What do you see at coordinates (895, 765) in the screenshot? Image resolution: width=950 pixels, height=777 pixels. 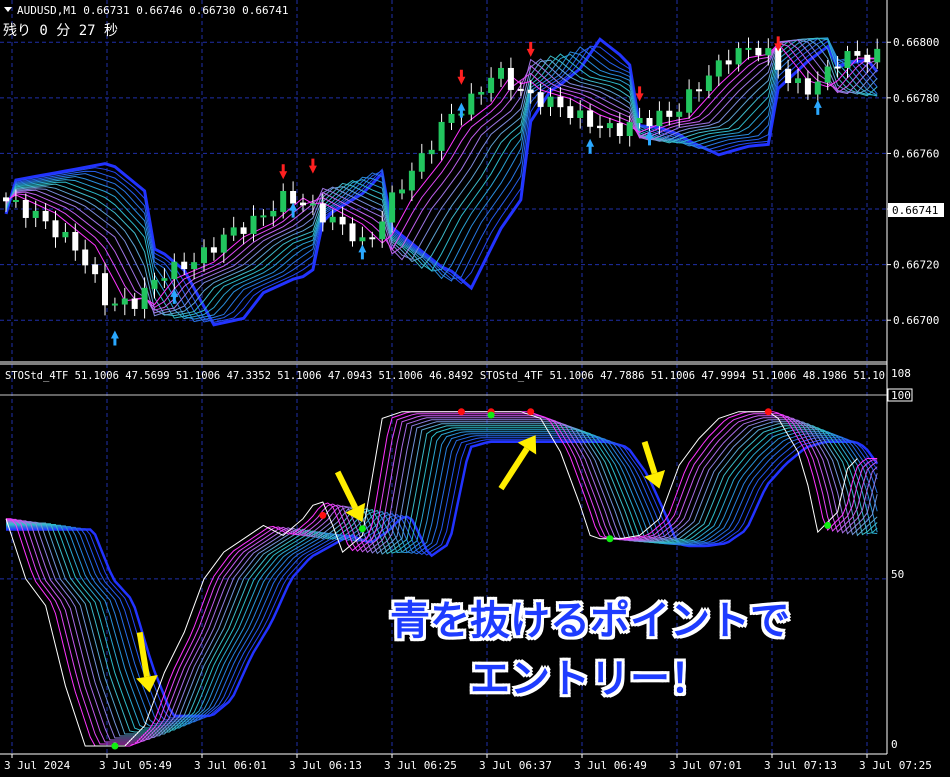 I see `time-tick-label: 3 Jul 07:25` at bounding box center [895, 765].